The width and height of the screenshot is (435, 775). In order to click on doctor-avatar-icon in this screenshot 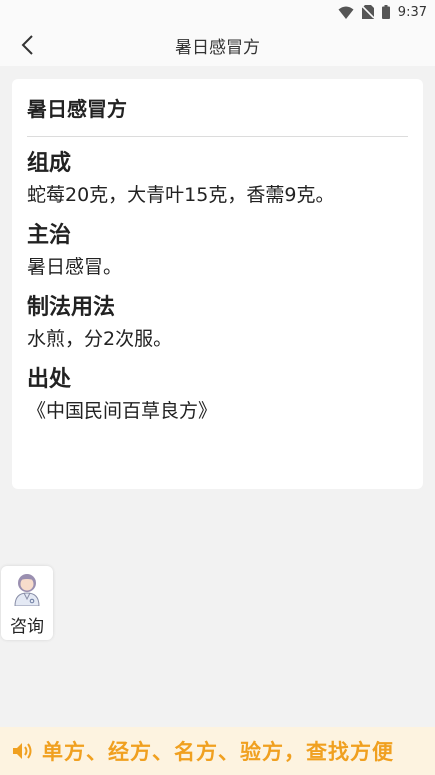, I will do `click(27, 590)`.